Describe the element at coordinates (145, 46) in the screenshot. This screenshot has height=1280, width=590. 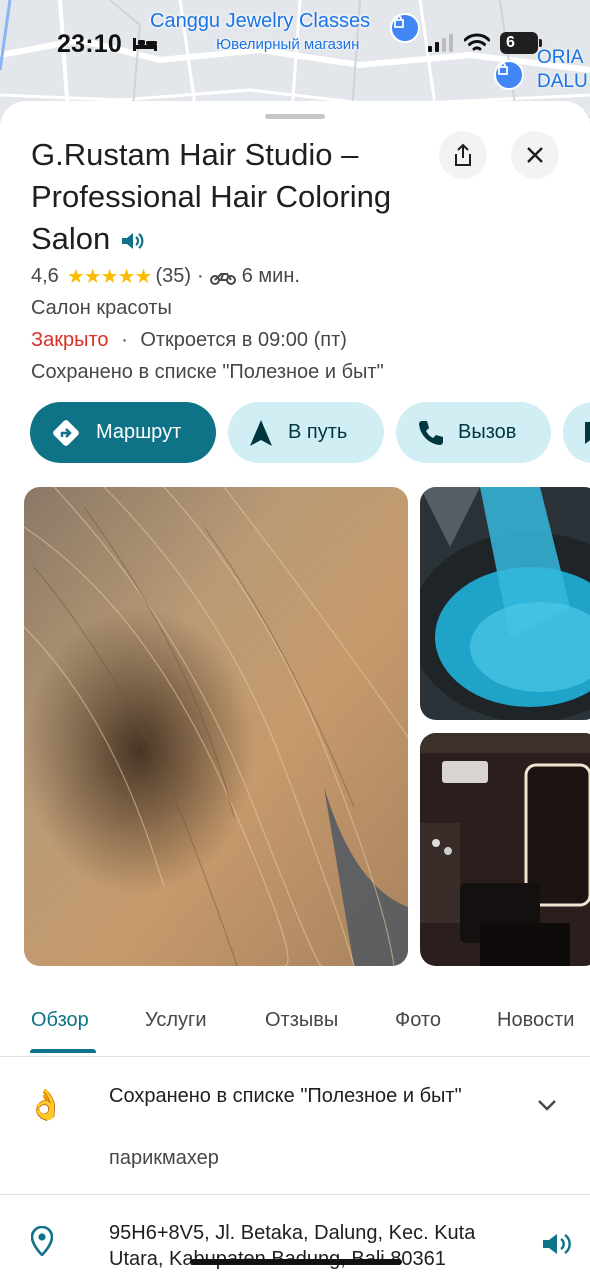
I see `sleep-focus-icon` at that location.